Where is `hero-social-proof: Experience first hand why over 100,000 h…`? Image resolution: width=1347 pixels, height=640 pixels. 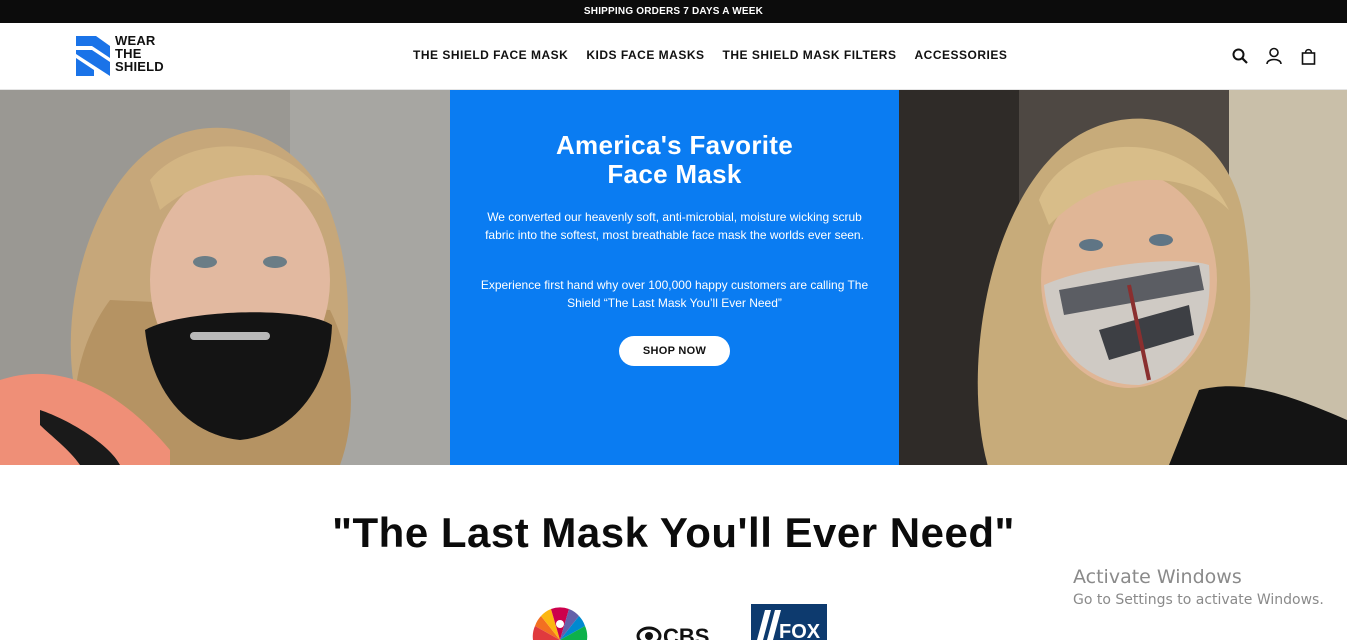
hero-social-proof: Experience first hand why over 100,000 h… is located at coordinates (674, 294).